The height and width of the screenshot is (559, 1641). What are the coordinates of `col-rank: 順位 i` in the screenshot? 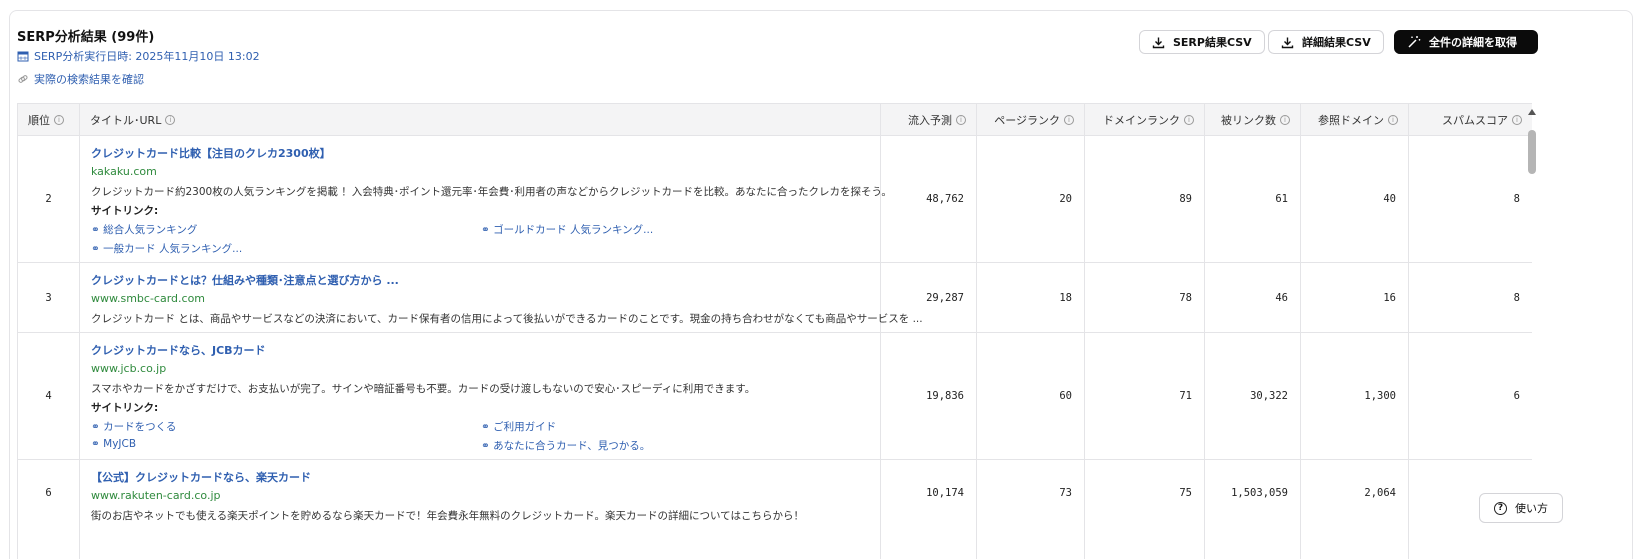 It's located at (49, 120).